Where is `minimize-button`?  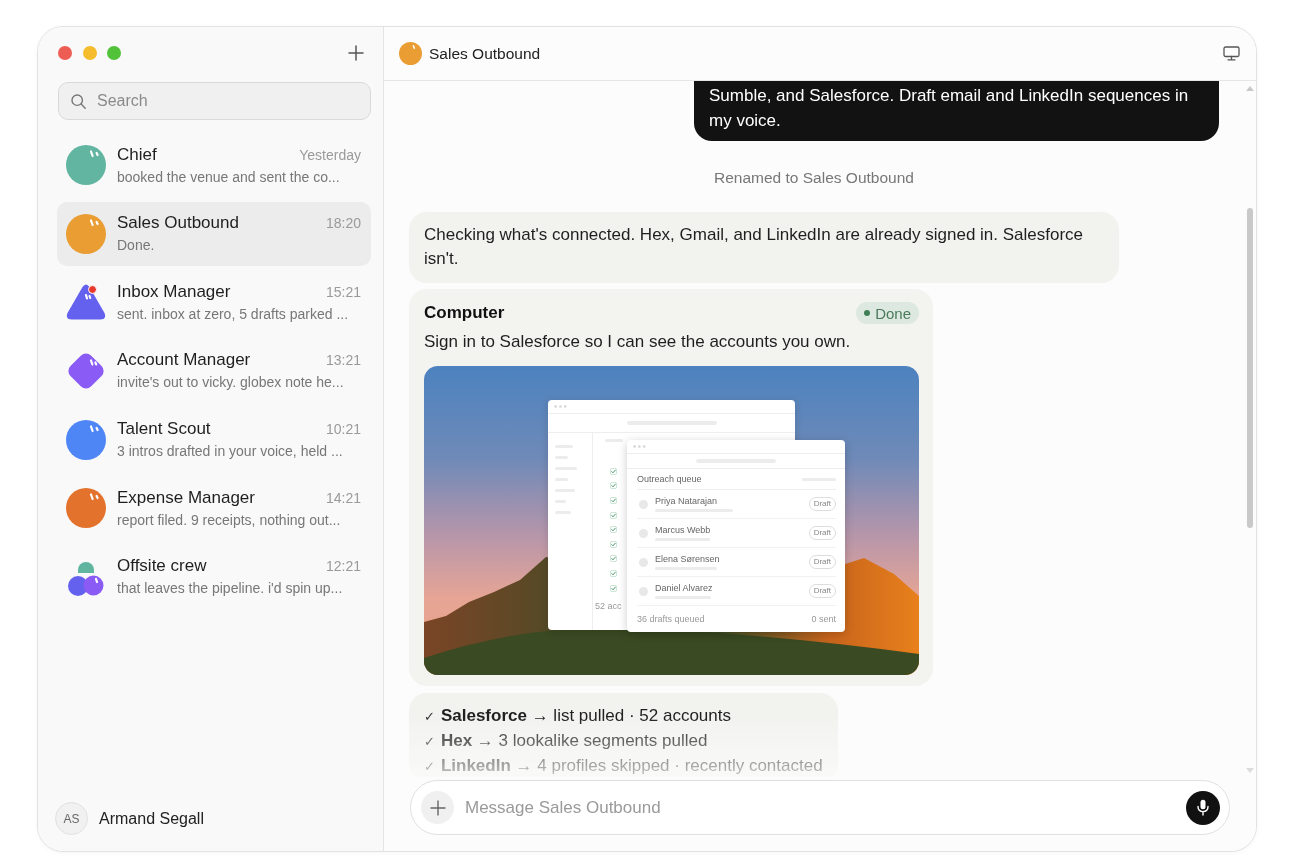 minimize-button is located at coordinates (89, 53).